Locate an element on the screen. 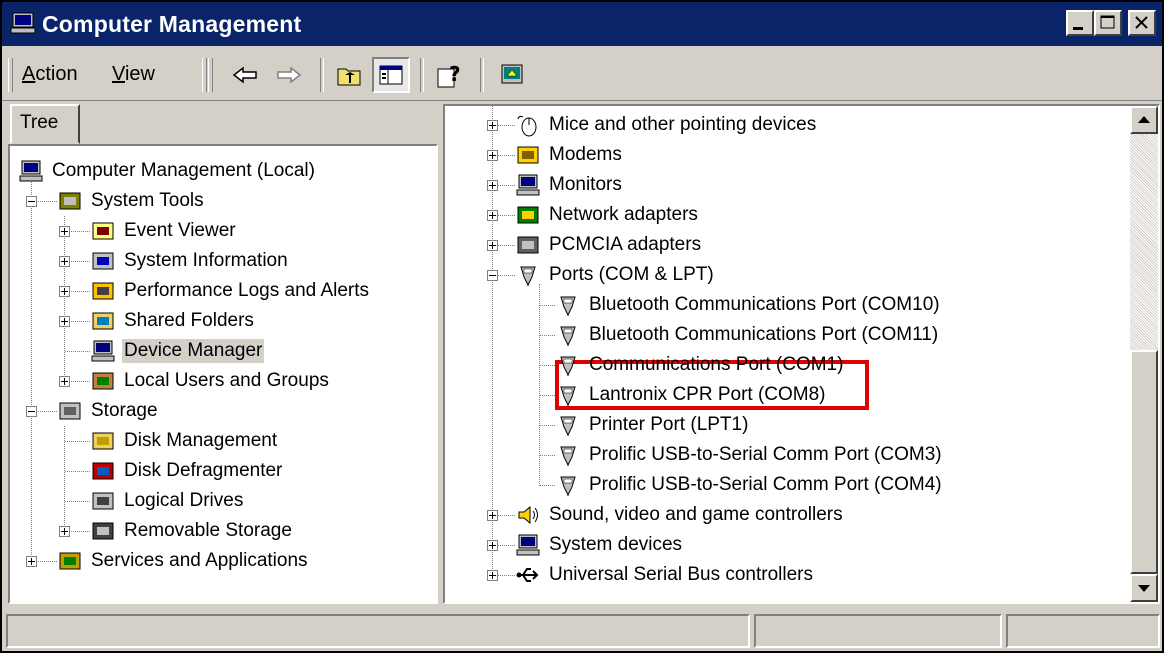 Image resolution: width=1164 pixels, height=653 pixels. forward-button is located at coordinates (289, 75).